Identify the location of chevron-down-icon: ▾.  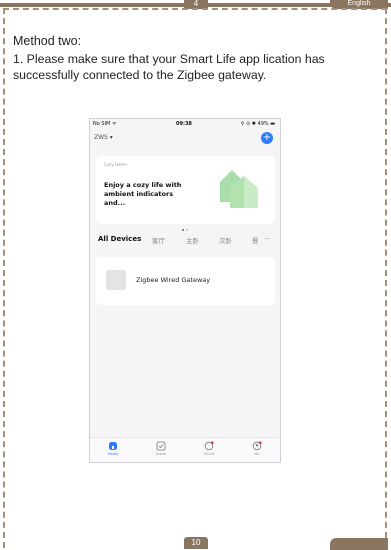
(111, 137).